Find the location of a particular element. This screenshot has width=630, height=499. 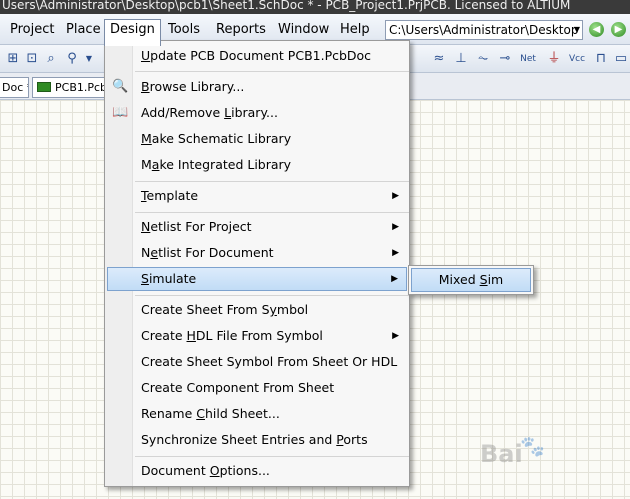

menu-create-hdl-file-from-symbol: Create HDL File From Symbol ▶ is located at coordinates (257, 336).